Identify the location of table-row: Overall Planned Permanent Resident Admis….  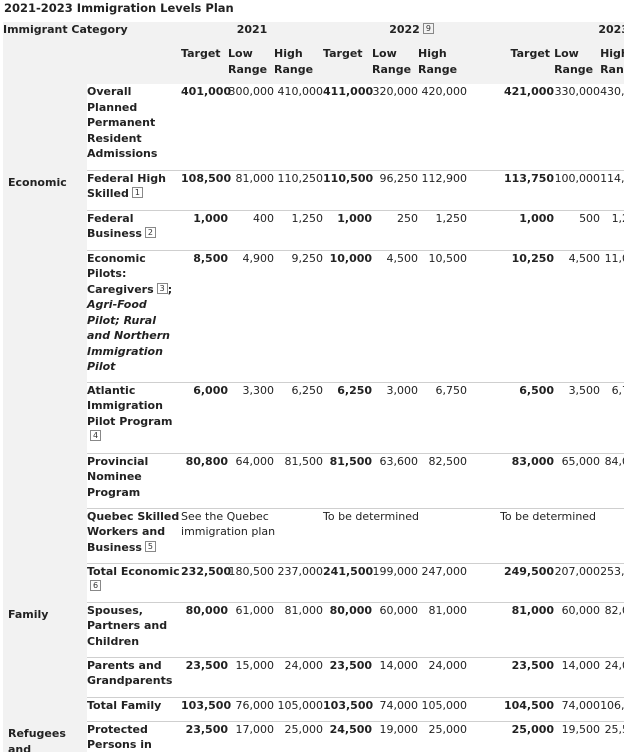
(313, 127).